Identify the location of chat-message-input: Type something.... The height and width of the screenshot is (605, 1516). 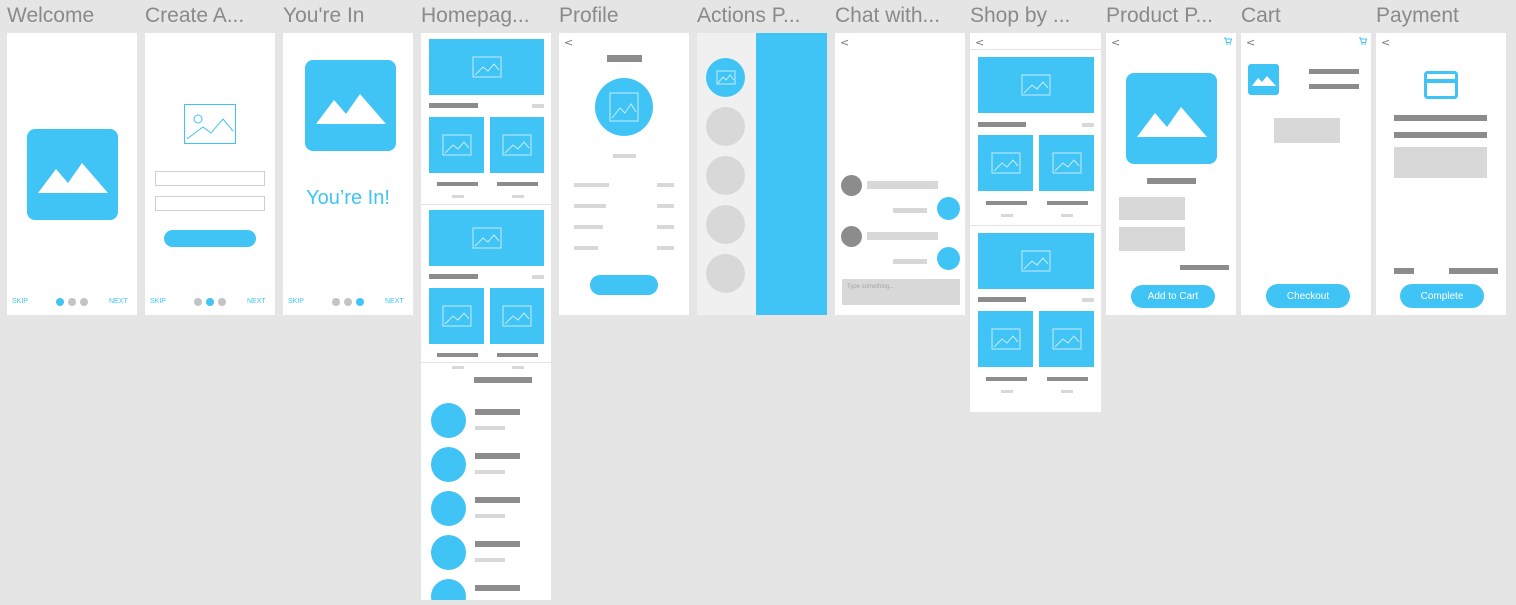
(901, 292).